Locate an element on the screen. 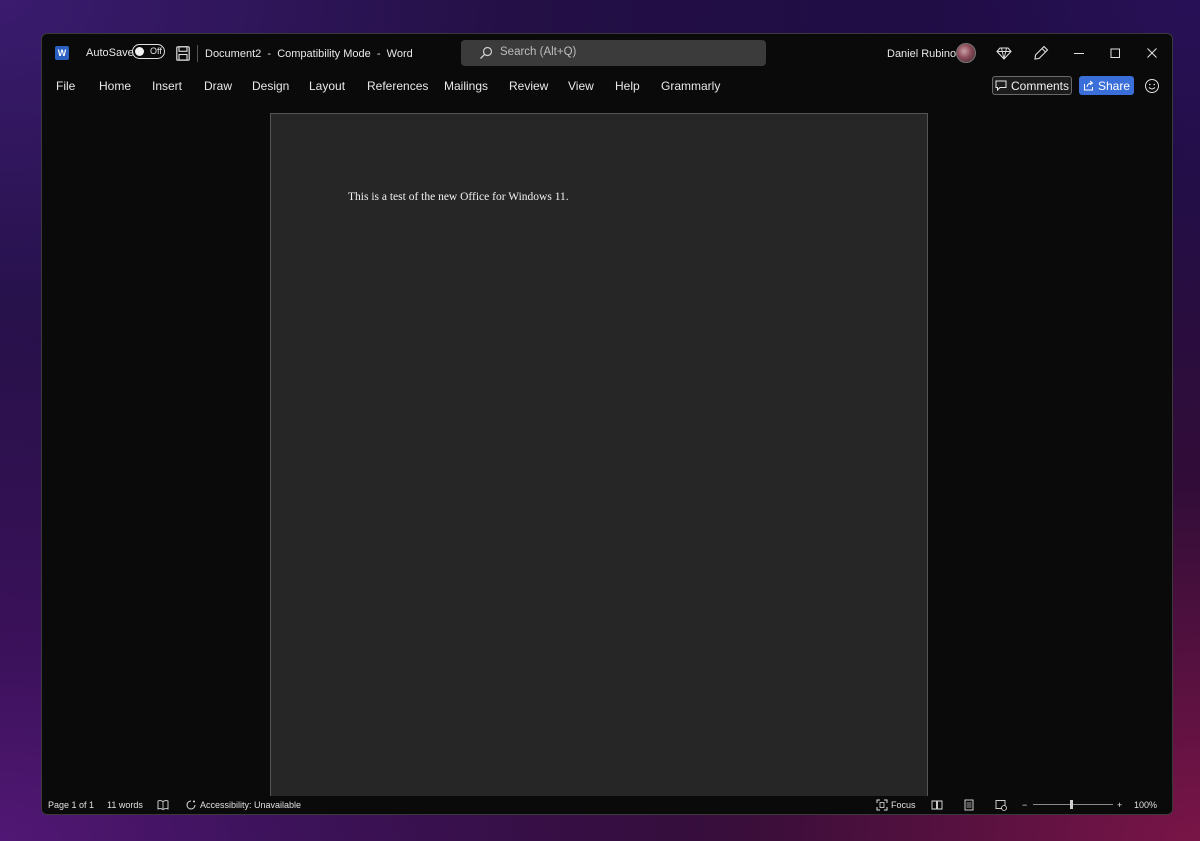 Image resolution: width=1200 pixels, height=841 pixels. tab-file: File is located at coordinates (65, 86).